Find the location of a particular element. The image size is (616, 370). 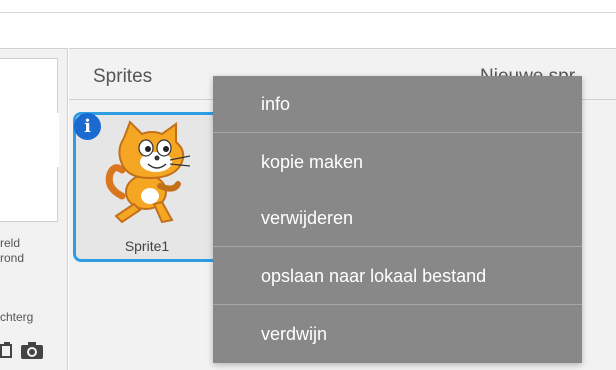

stage-thumbnail is located at coordinates (29, 140).